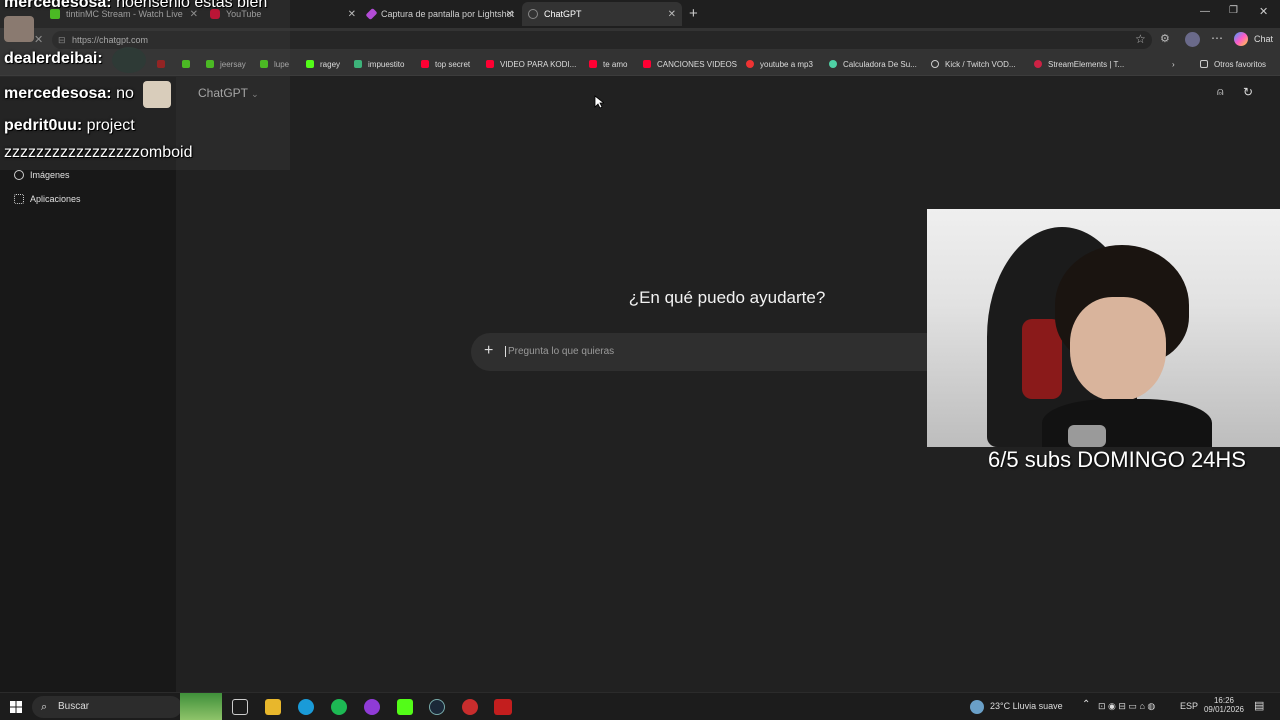 Image resolution: width=1280 pixels, height=720 pixels. Describe the element at coordinates (1117, 459) in the screenshot. I see `sub-goal-text: 6/5 subs DOMINGO 24HS` at that location.